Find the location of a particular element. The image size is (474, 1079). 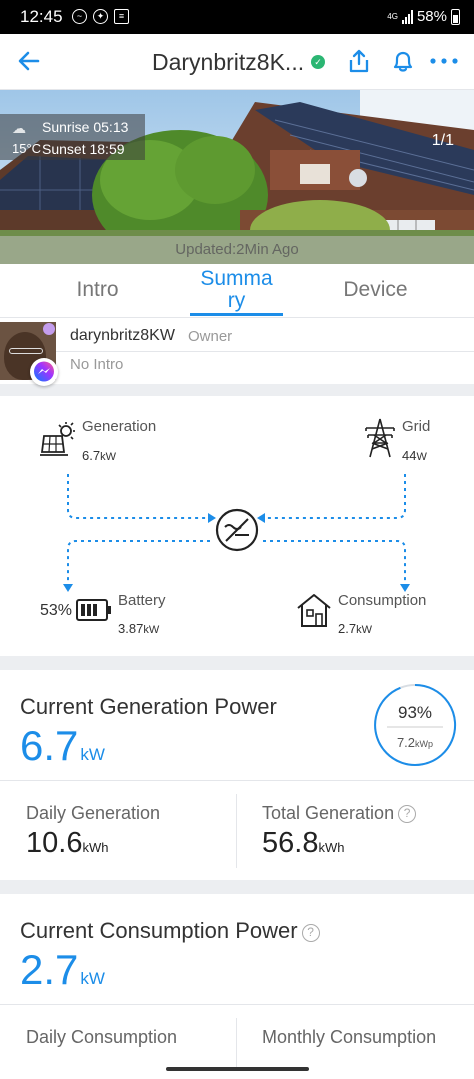

messenger-icon: ~ is located at coordinates (79, 16).